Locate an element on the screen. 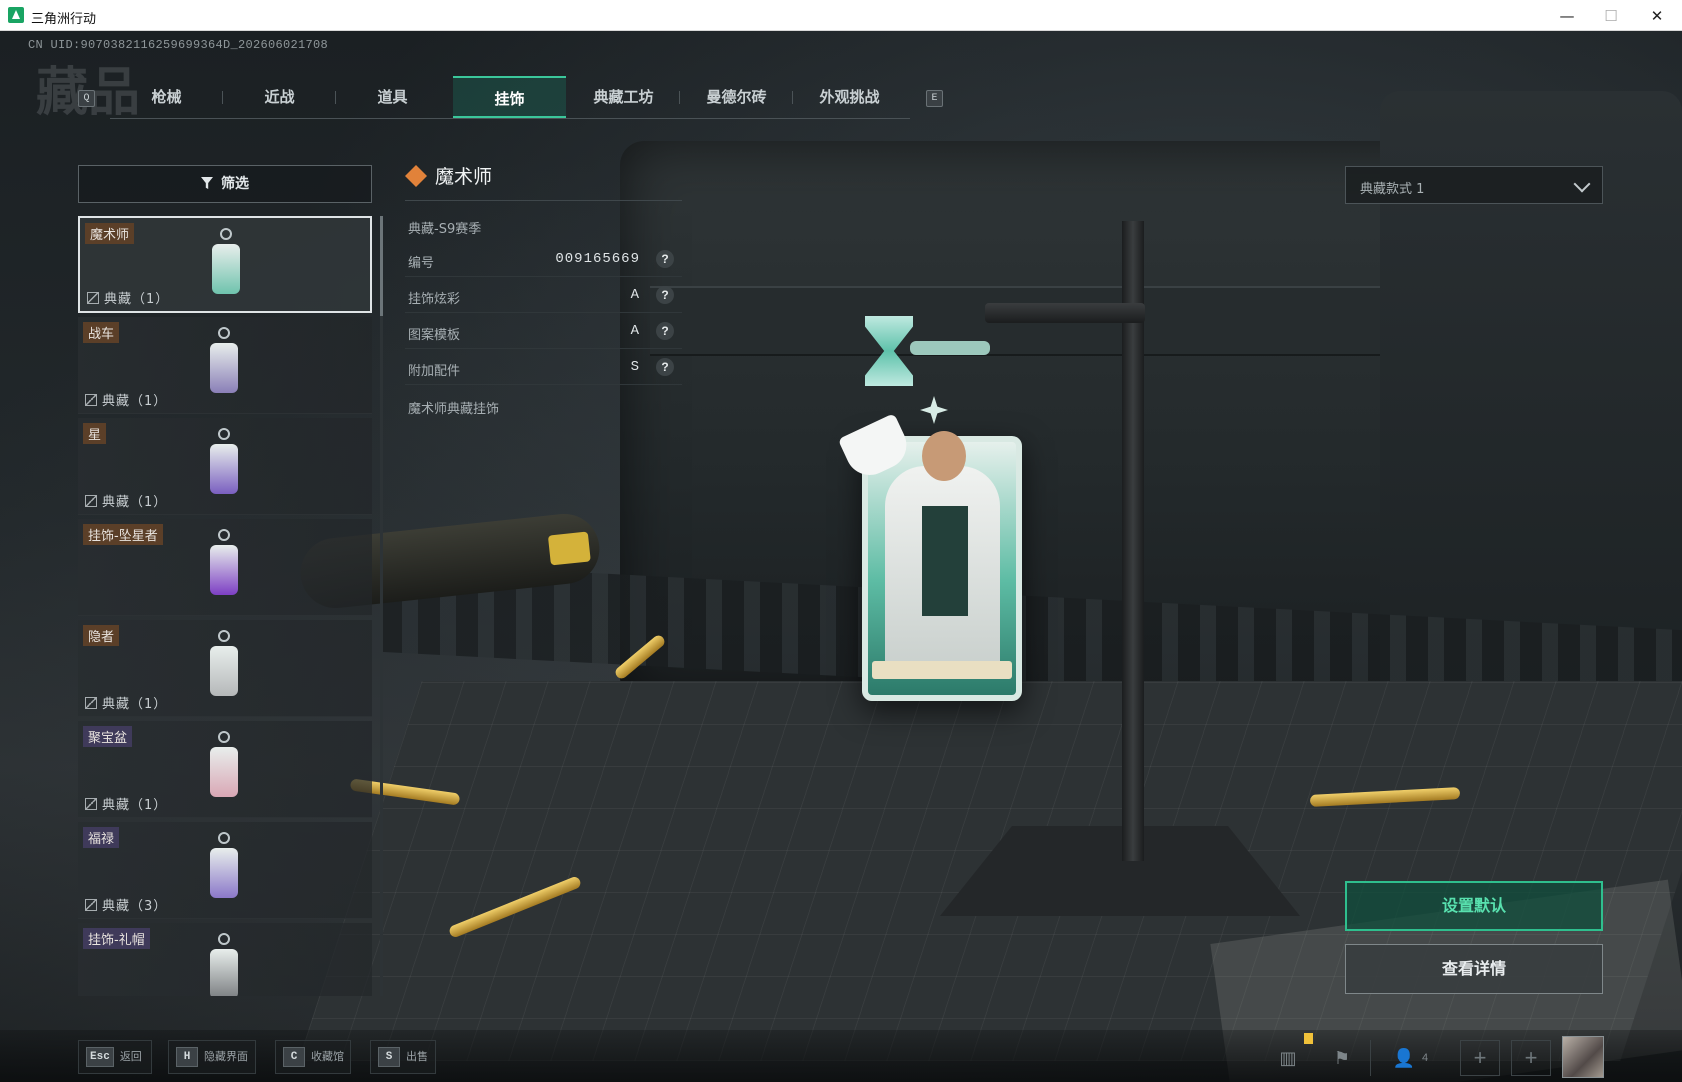 The image size is (1682, 1082). filter-label: 筛选 is located at coordinates (235, 184).